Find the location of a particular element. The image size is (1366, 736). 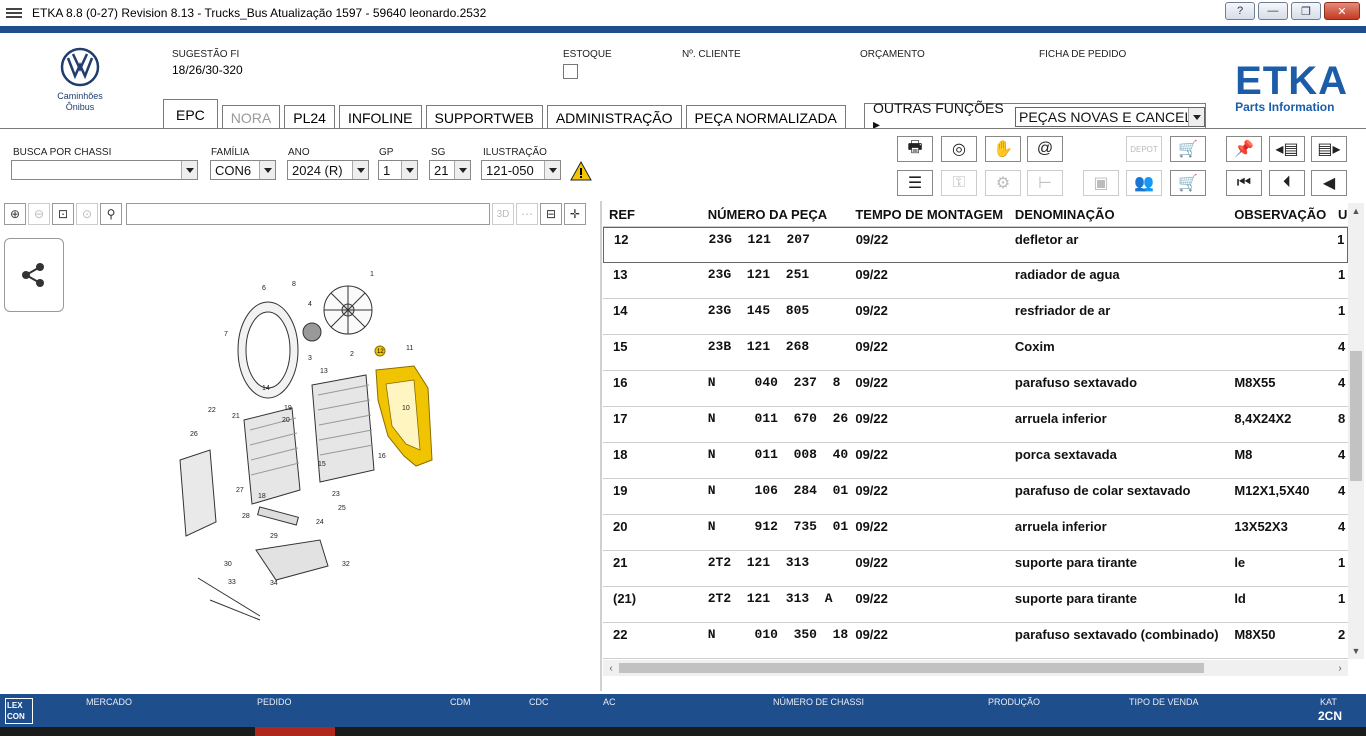

column-ref: REF is located at coordinates (655, 214).